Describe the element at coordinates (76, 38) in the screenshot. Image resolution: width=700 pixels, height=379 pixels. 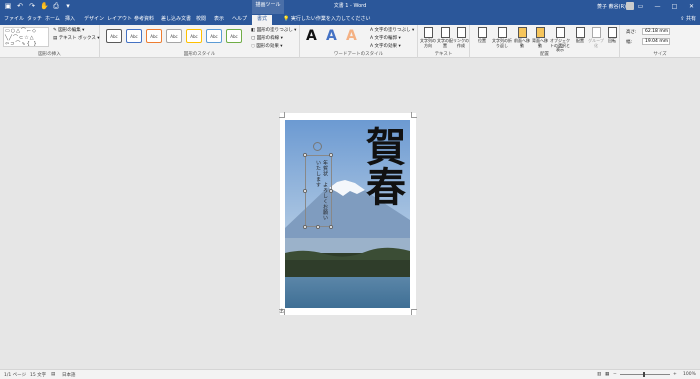
I see `text-box-button: ▤ テキスト ボックス ▾` at that location.